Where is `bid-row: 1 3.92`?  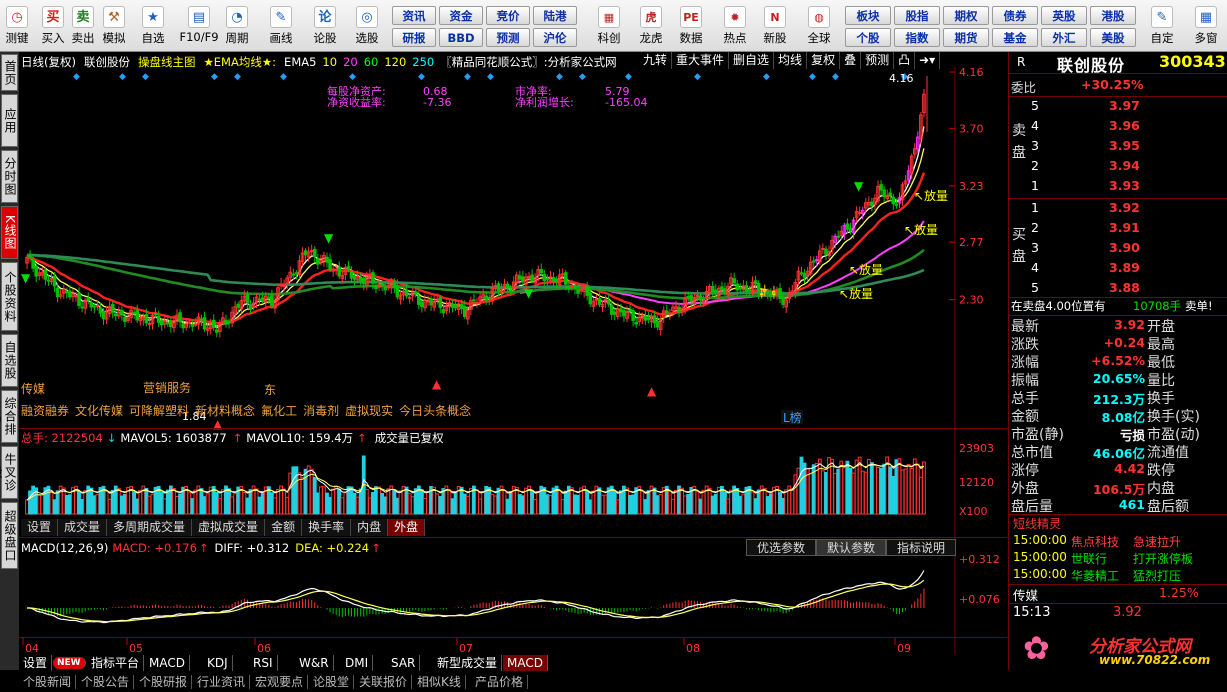
bid-row: 1 3.92 is located at coordinates (1118, 209).